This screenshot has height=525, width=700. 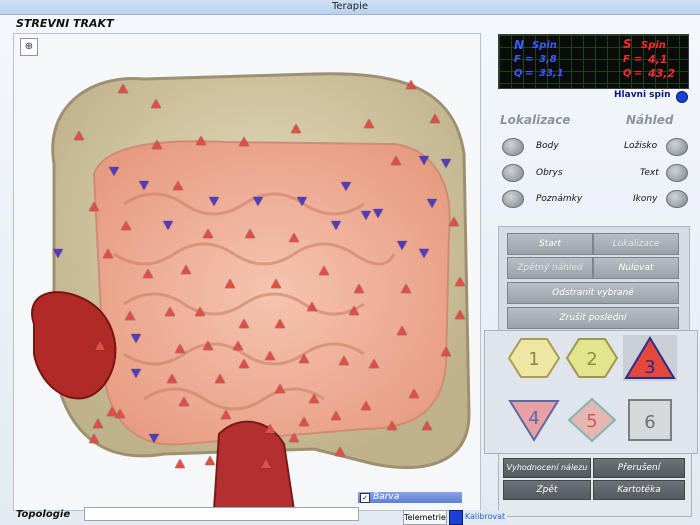 I want to click on hlavni-spin-indicator, so click(x=682, y=97).